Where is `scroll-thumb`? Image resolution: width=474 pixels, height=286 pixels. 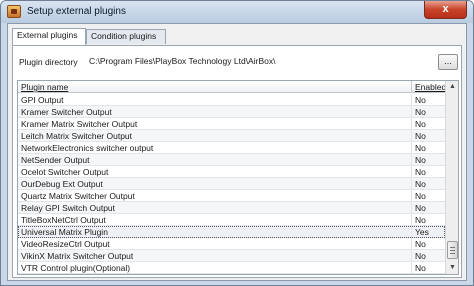
scroll-thumb is located at coordinates (452, 250).